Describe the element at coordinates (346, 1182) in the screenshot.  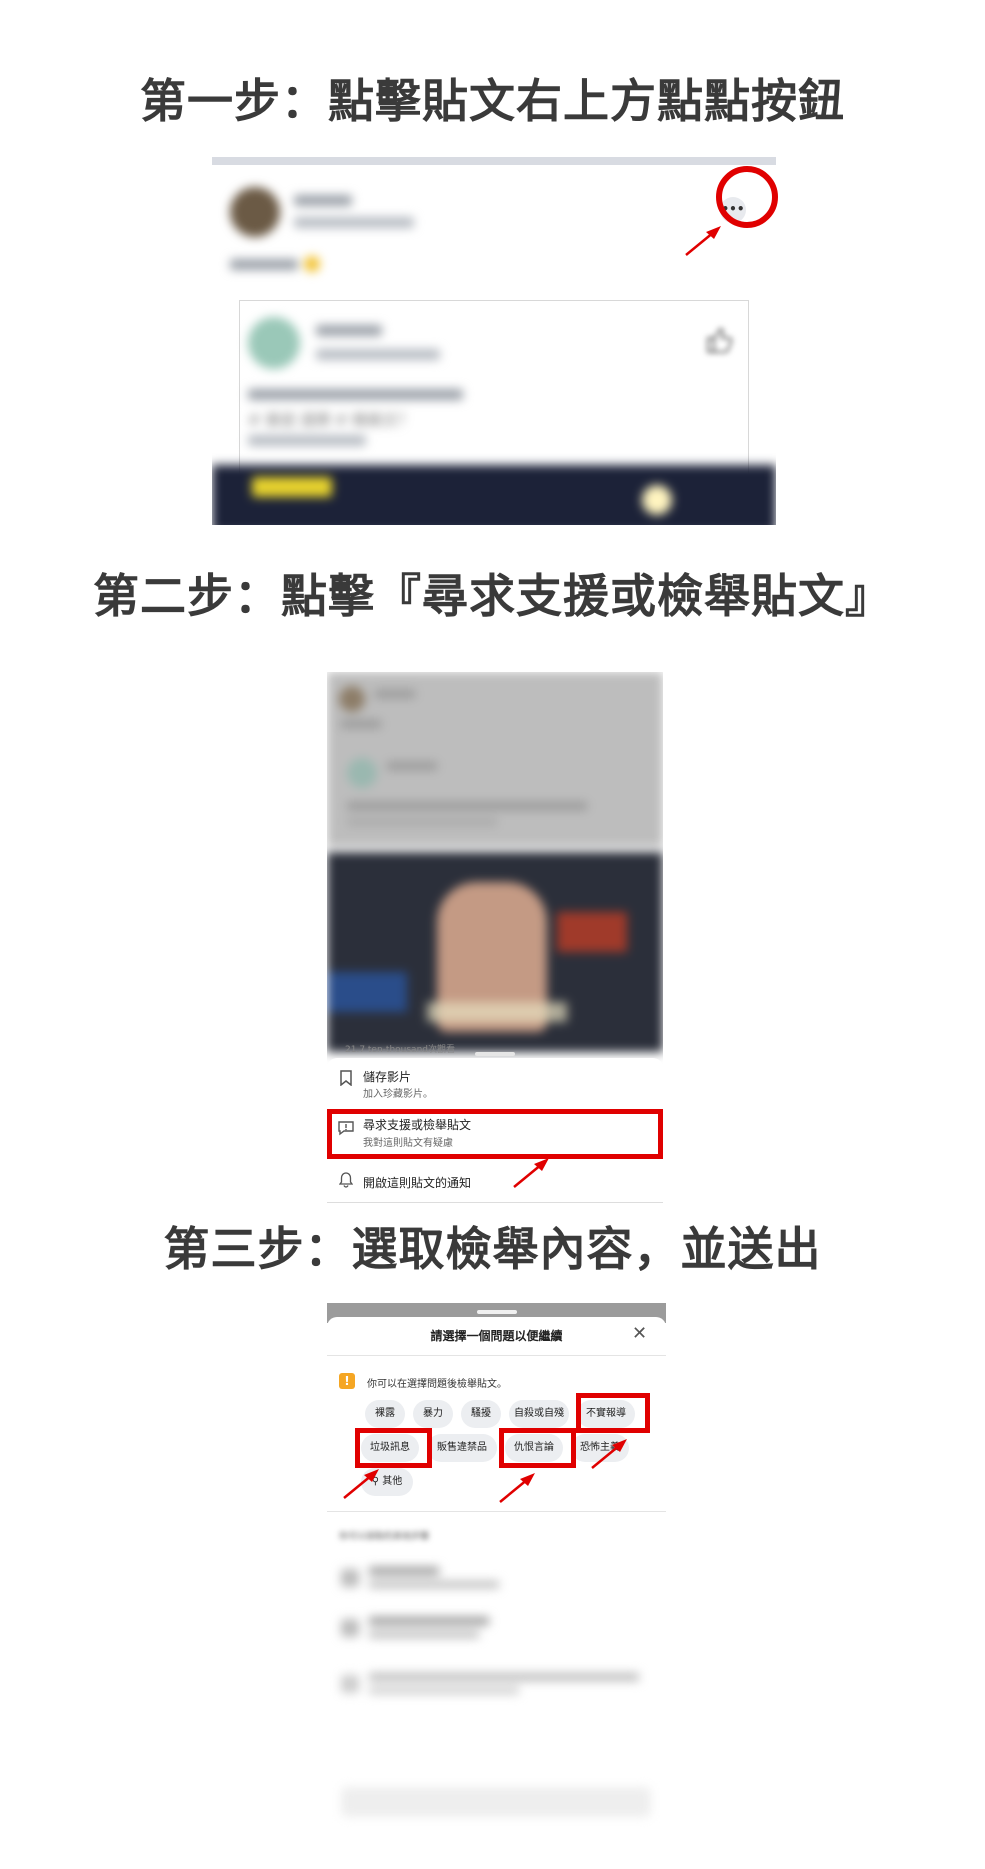
I see `bell-icon` at that location.